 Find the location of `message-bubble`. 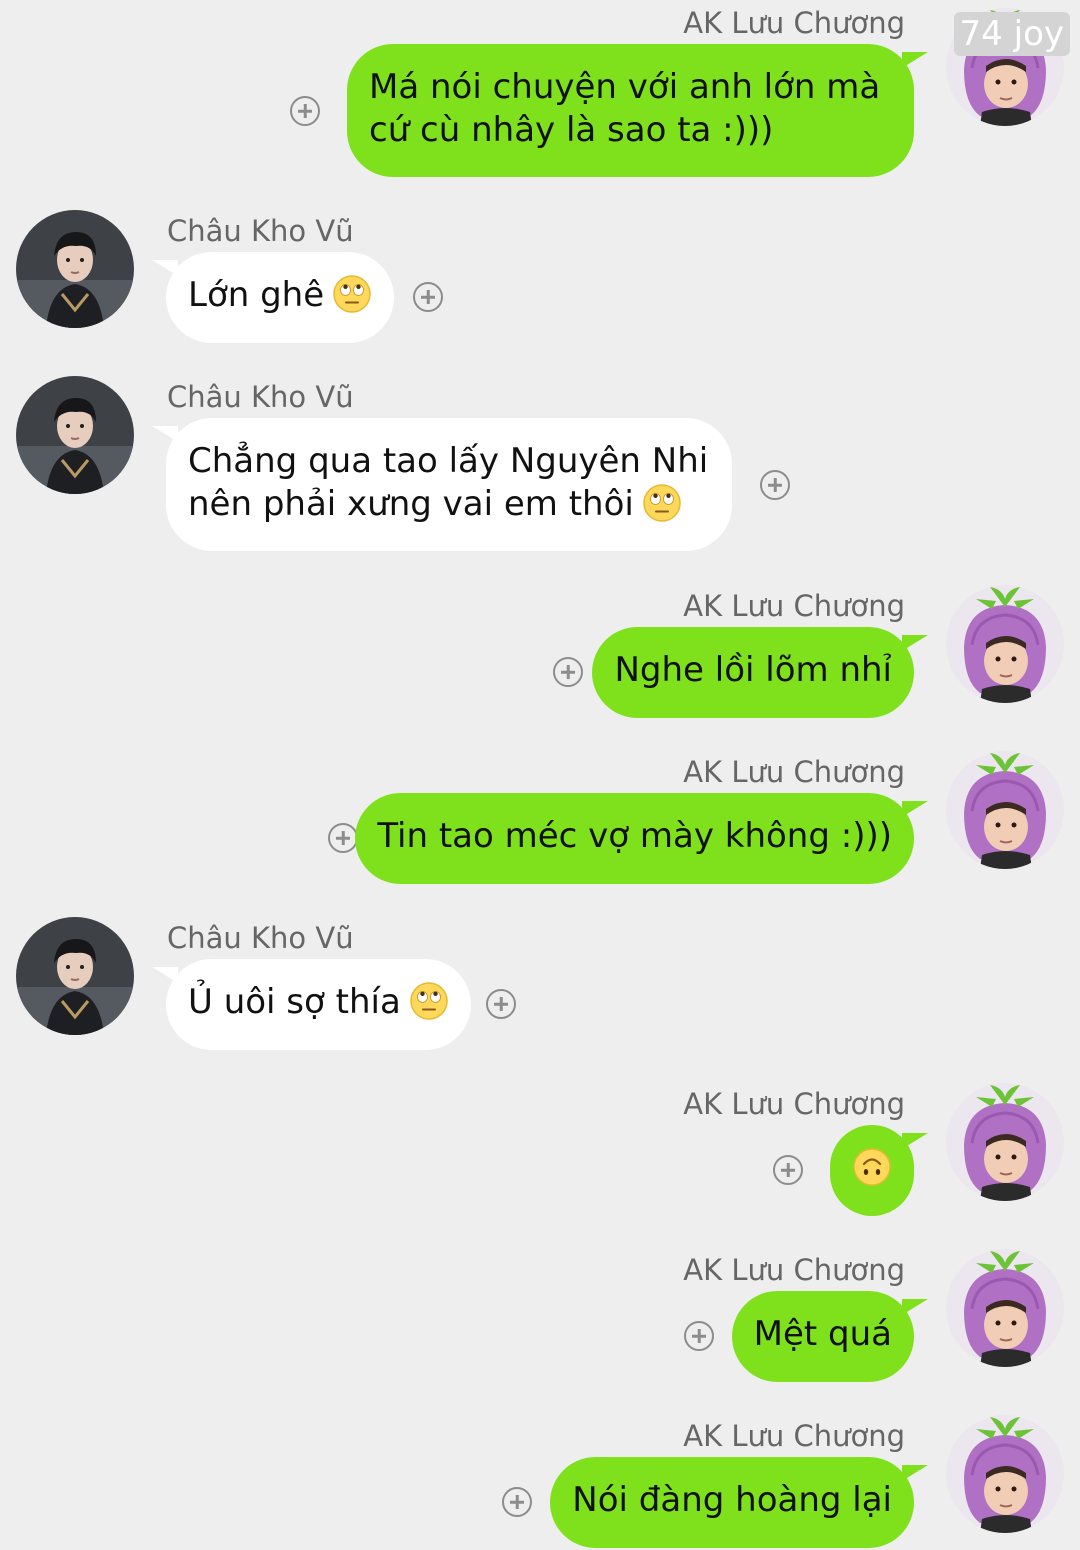

message-bubble is located at coordinates (879, 1170).